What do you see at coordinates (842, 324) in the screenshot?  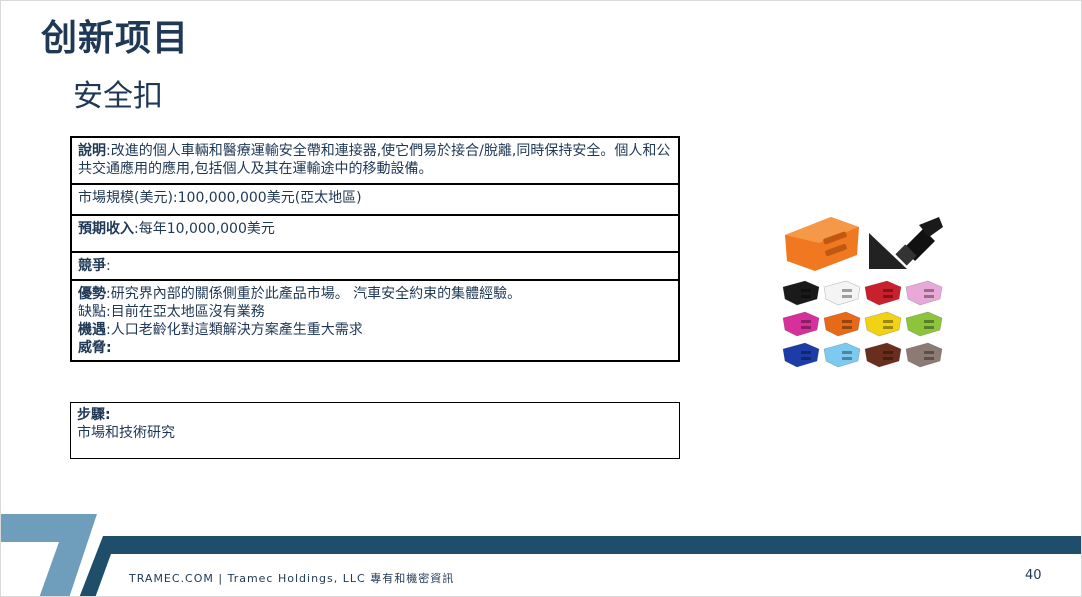 I see `buckle-orange` at bounding box center [842, 324].